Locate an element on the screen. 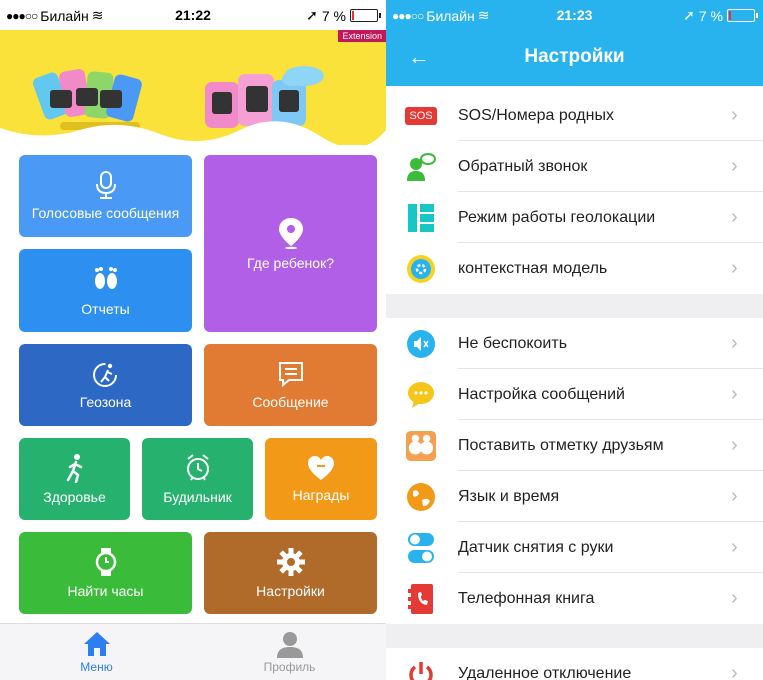 Image resolution: width=763 pixels, height=680 pixels. heart-icon is located at coordinates (321, 468).